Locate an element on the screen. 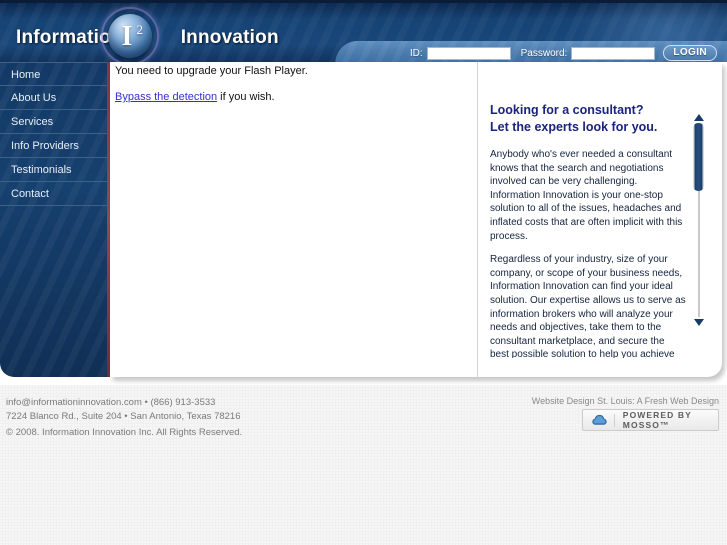 The width and height of the screenshot is (727, 545). bypass-detection-line: Bypass the detection if you wish. is located at coordinates (195, 97).